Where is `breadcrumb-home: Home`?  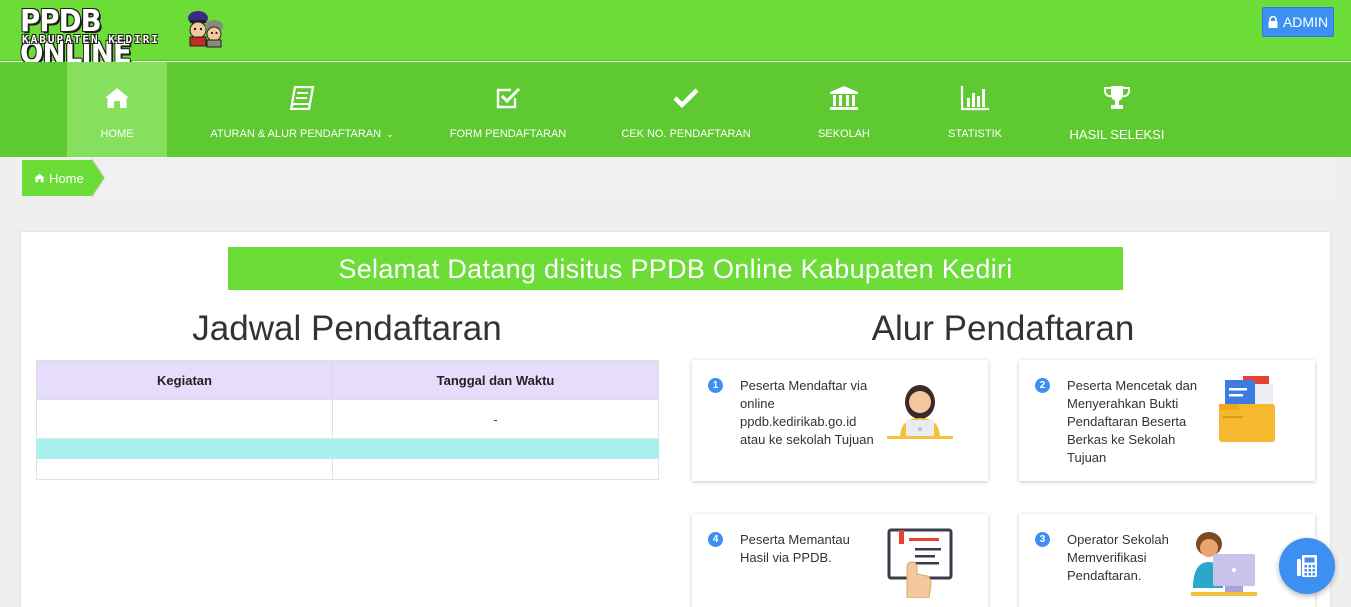
breadcrumb-home: Home is located at coordinates (63, 178).